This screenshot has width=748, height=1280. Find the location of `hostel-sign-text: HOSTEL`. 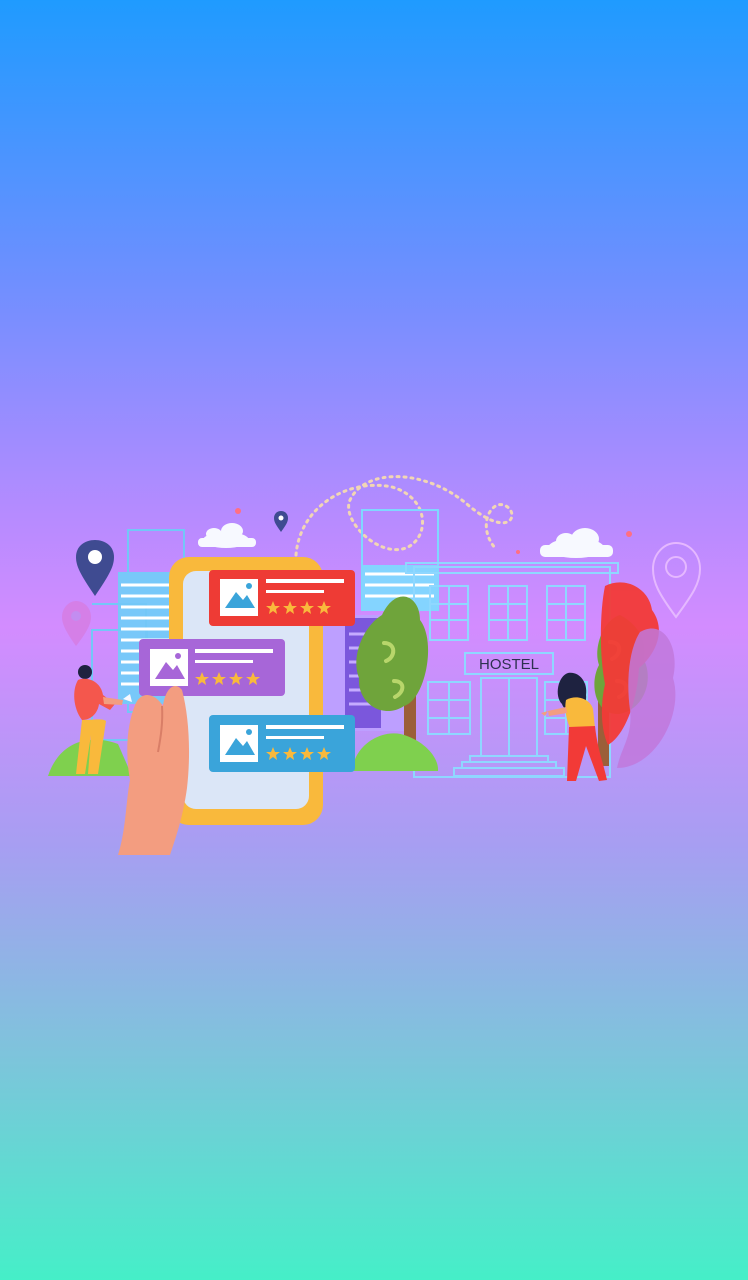

hostel-sign-text: HOSTEL is located at coordinates (509, 664).